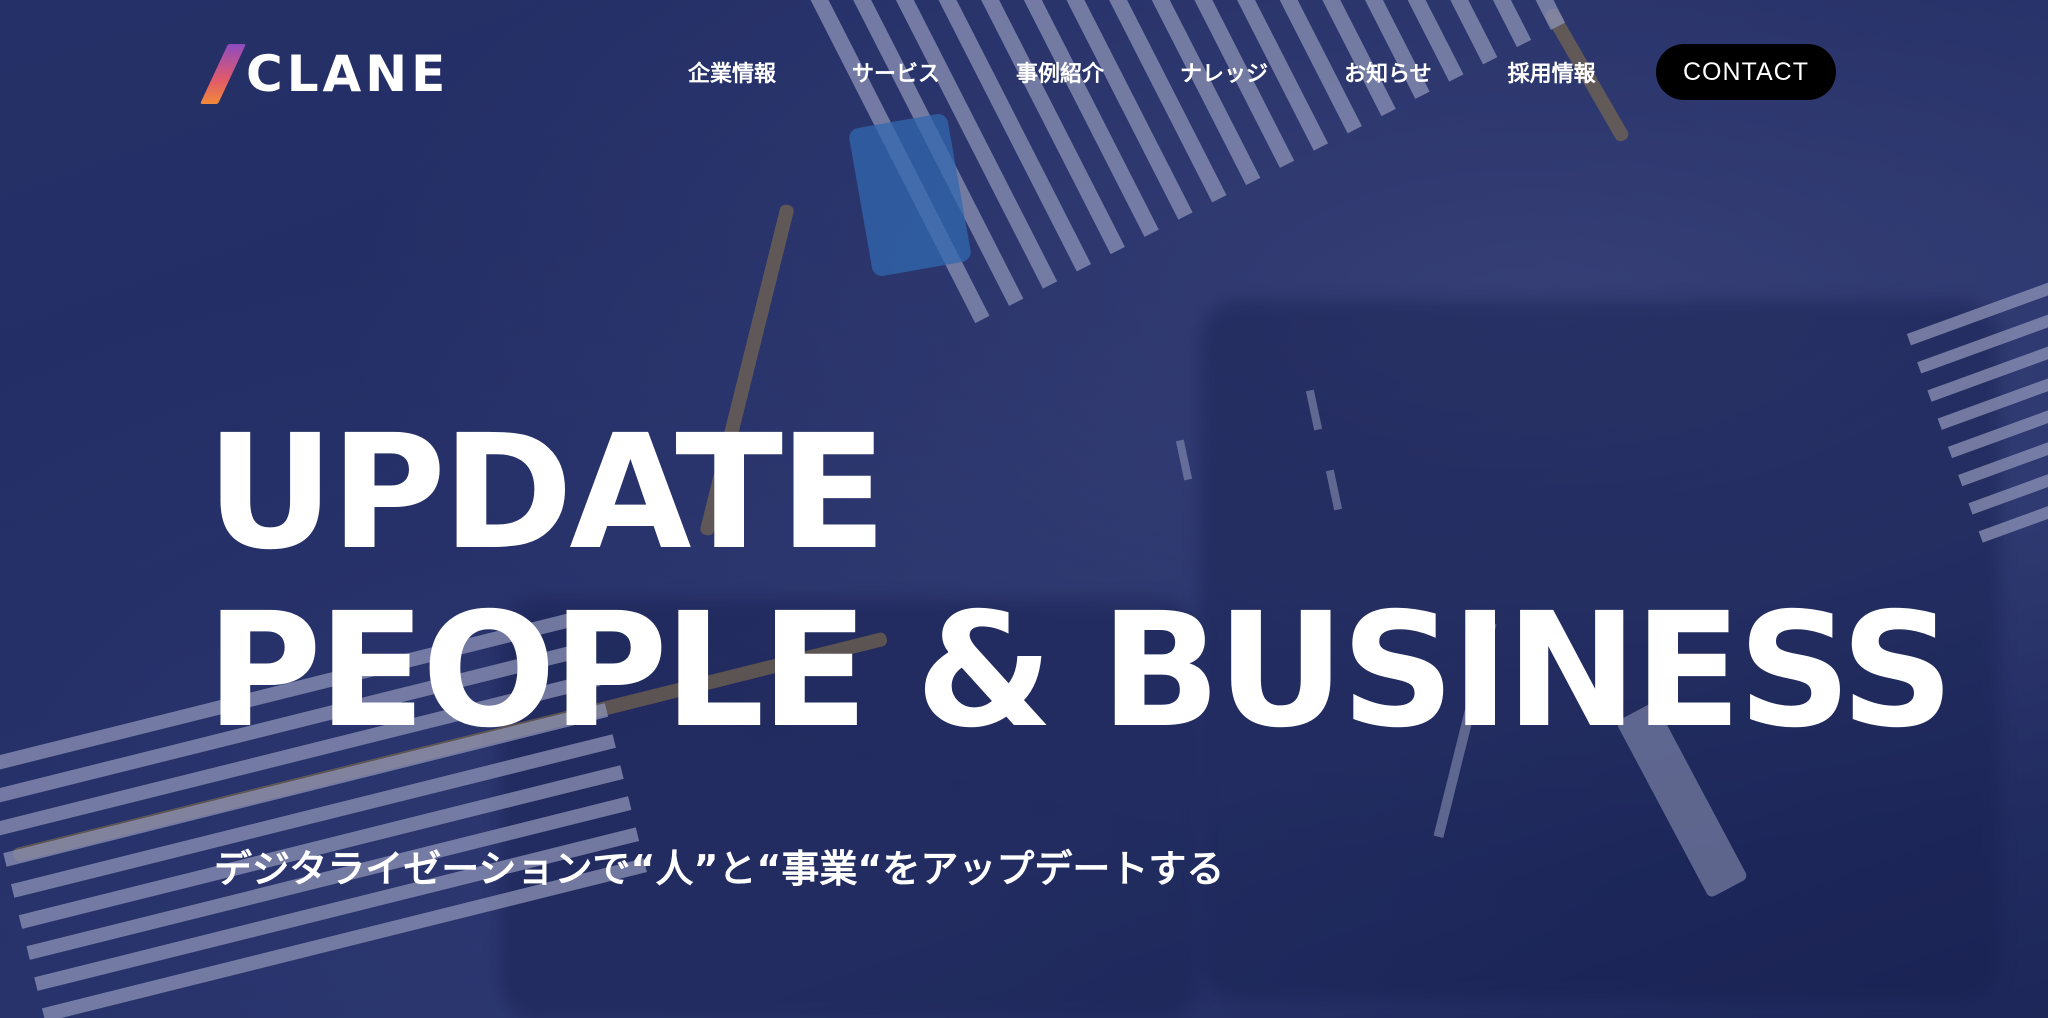 This screenshot has width=2048, height=1018. I want to click on logo-slash-icon, so click(223, 74).